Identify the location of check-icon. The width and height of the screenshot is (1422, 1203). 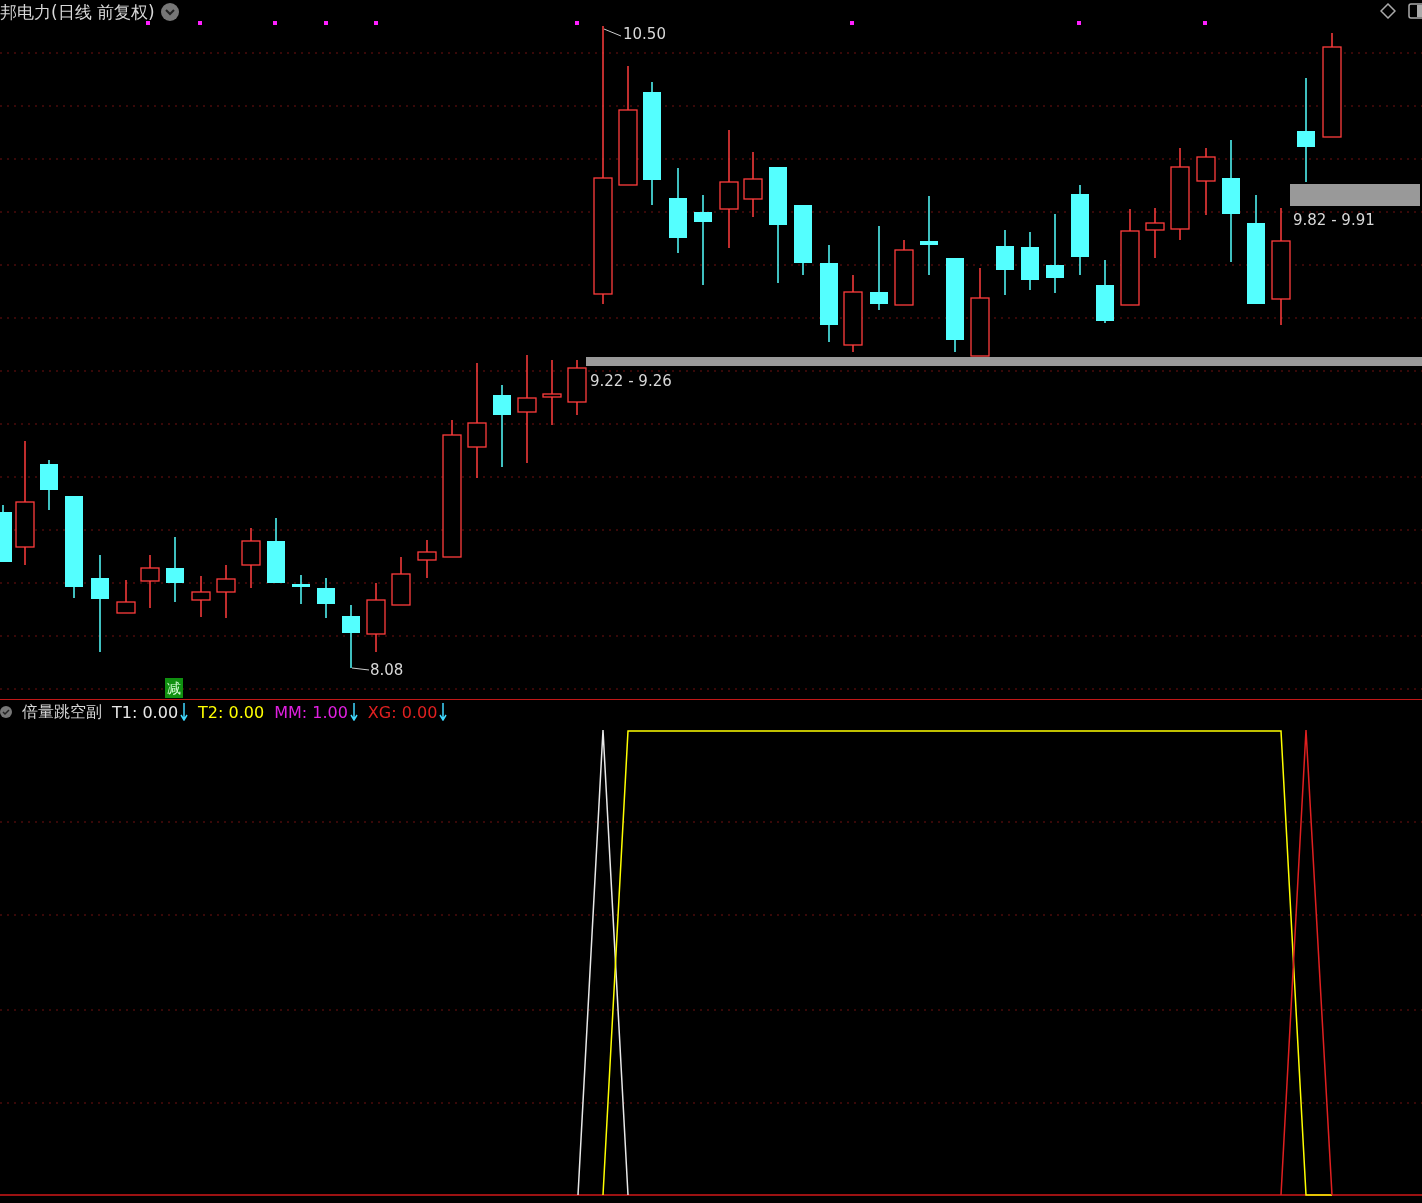
(6, 712).